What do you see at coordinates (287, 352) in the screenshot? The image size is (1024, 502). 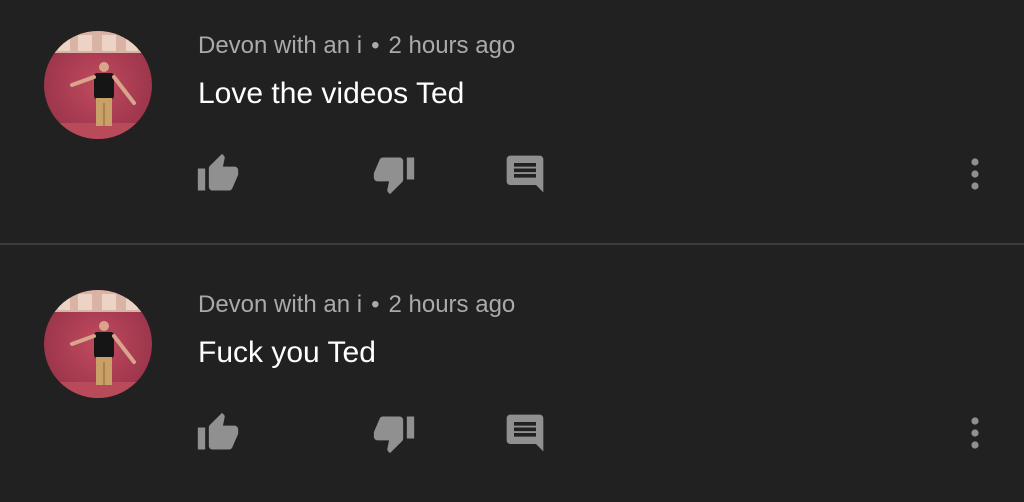 I see `comment-text: Fuck you Ted` at bounding box center [287, 352].